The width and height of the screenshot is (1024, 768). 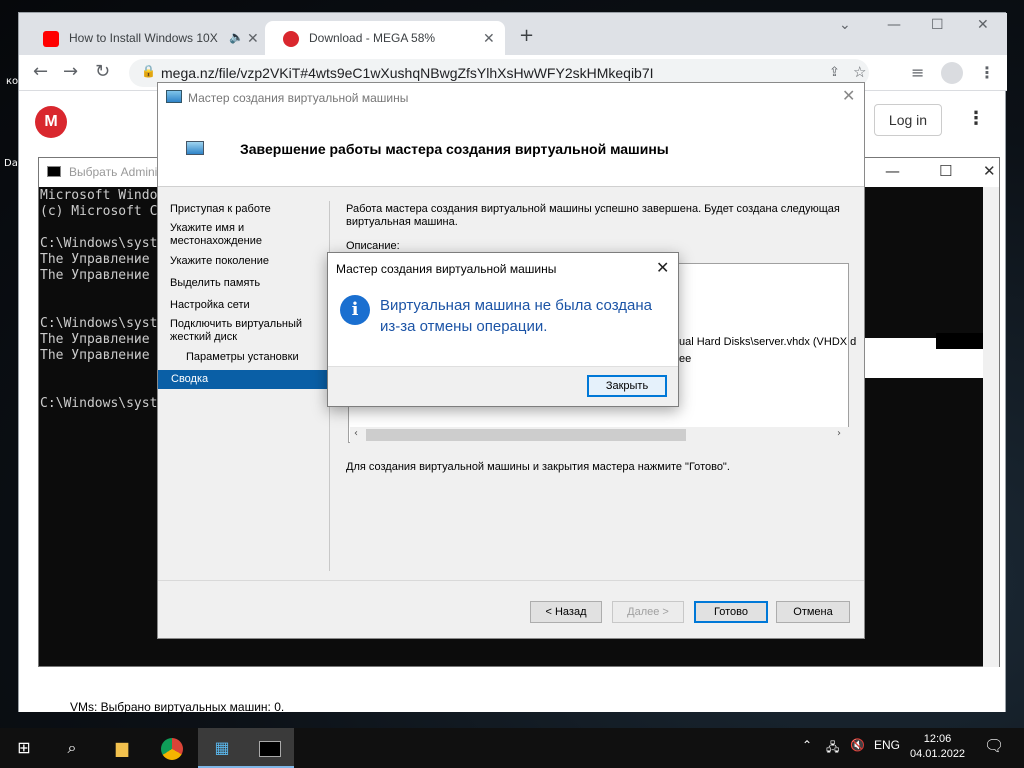 I want to click on divider, so click(x=511, y=580).